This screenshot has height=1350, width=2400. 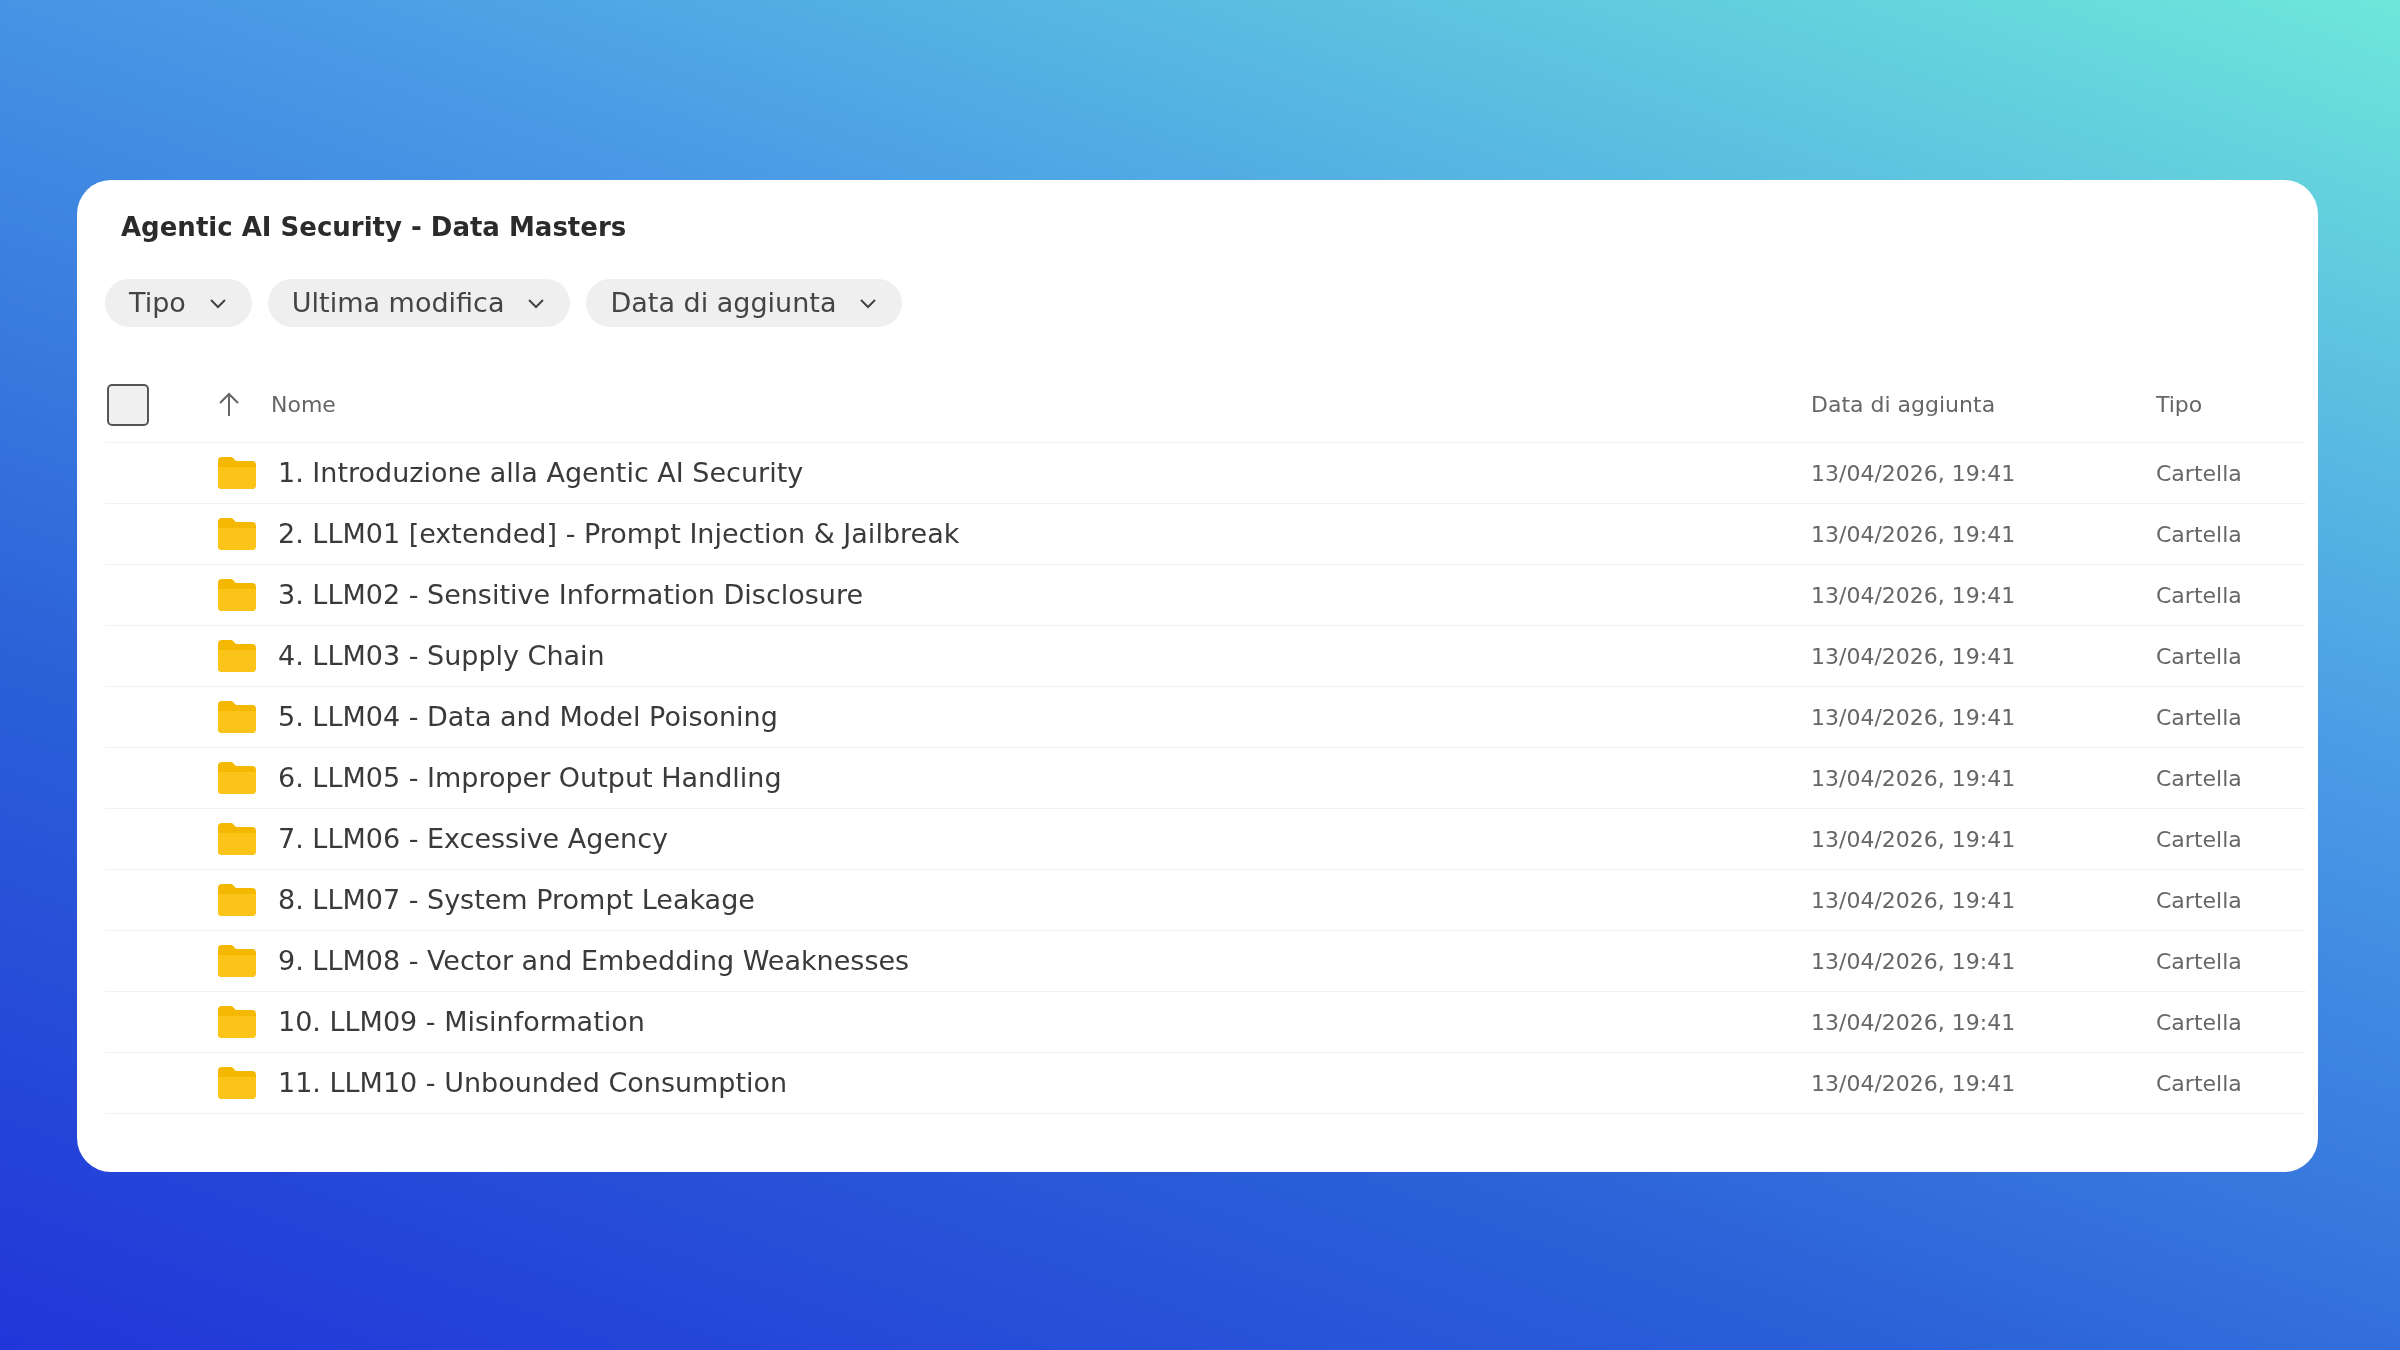 What do you see at coordinates (303, 404) in the screenshot?
I see `column-header: Nome` at bounding box center [303, 404].